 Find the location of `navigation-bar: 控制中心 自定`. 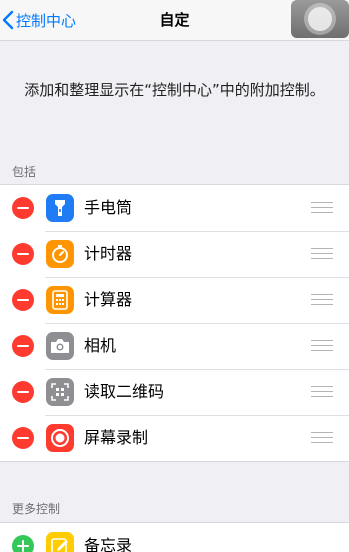

navigation-bar: 控制中心 自定 is located at coordinates (174, 20).